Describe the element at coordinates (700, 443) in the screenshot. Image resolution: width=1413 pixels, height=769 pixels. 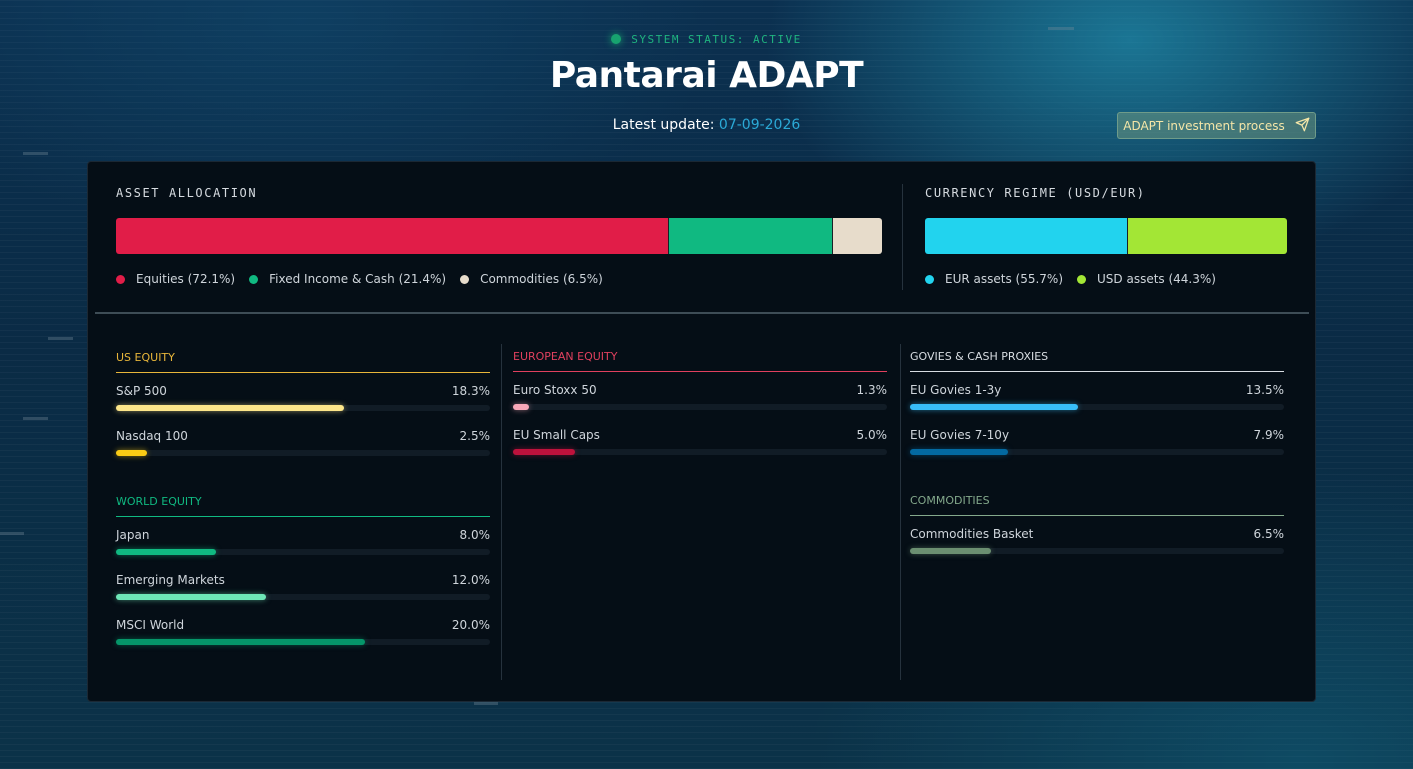
I see `holding-row: EU Small Caps 5.0%` at that location.